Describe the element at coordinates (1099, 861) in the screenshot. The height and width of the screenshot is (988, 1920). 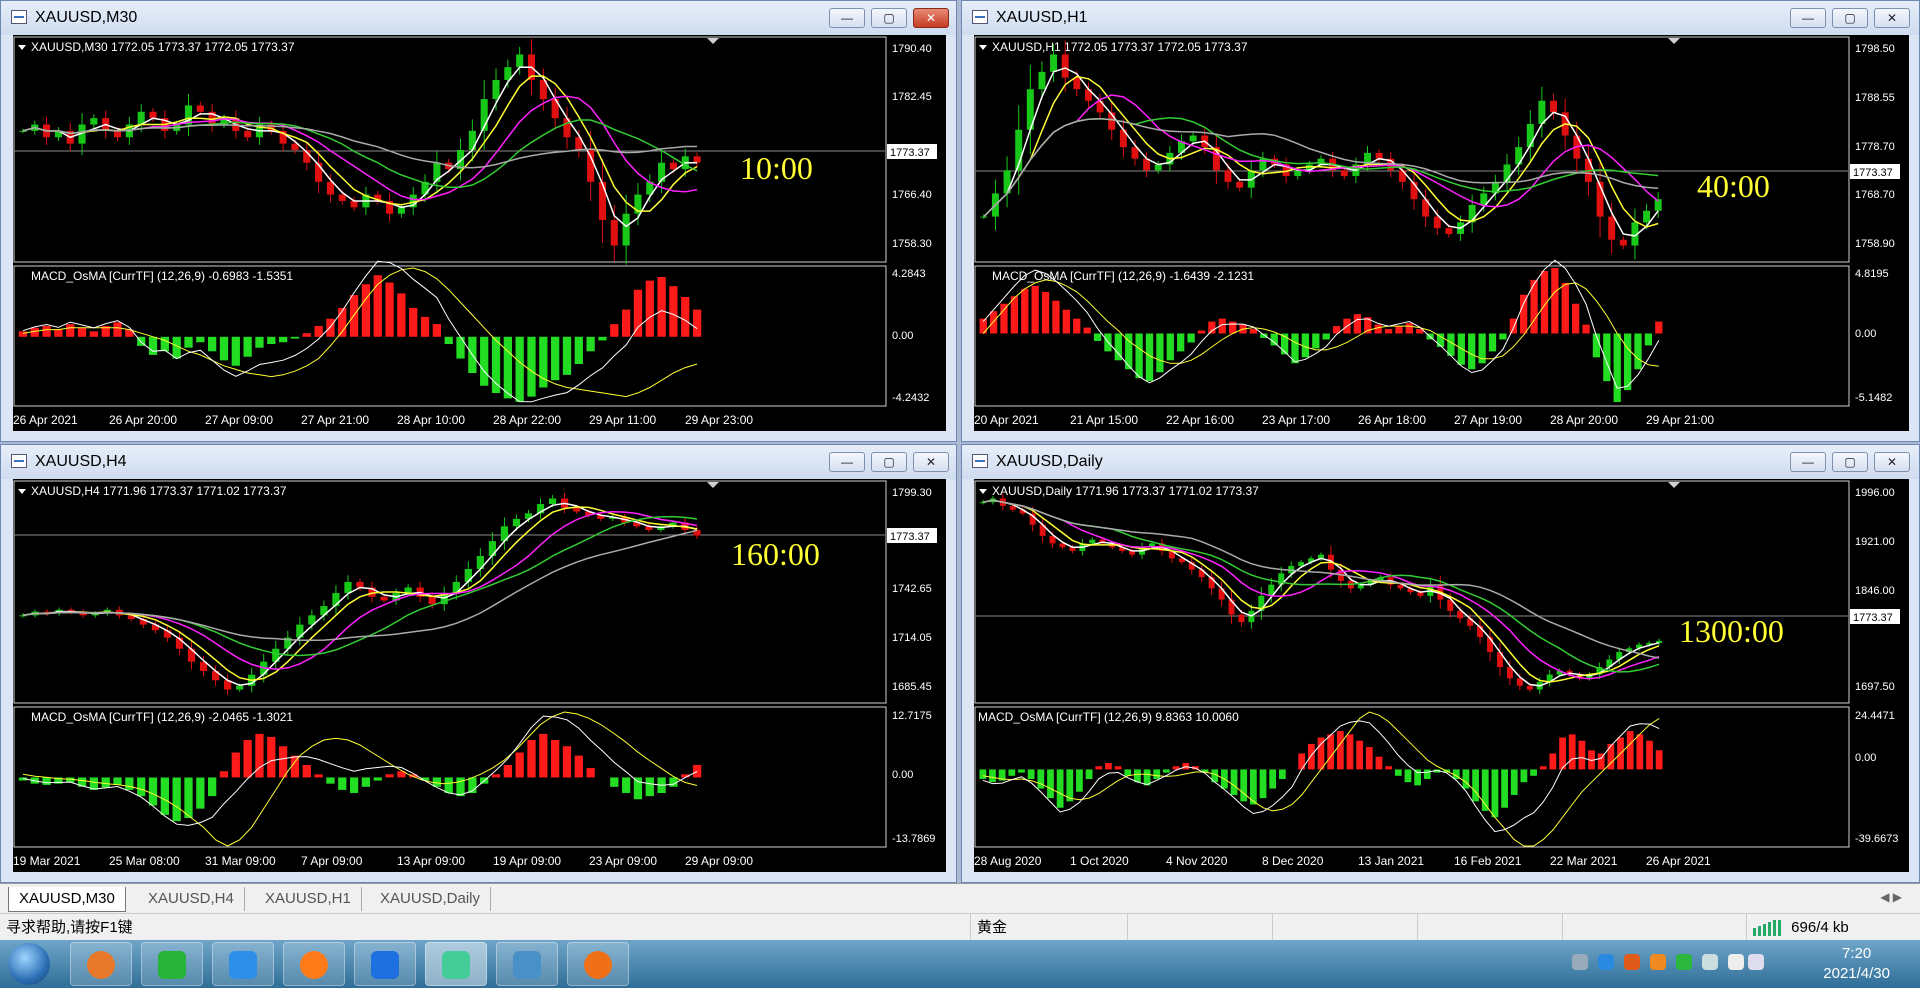
I see `date-tick: 1 Oct 2020` at that location.